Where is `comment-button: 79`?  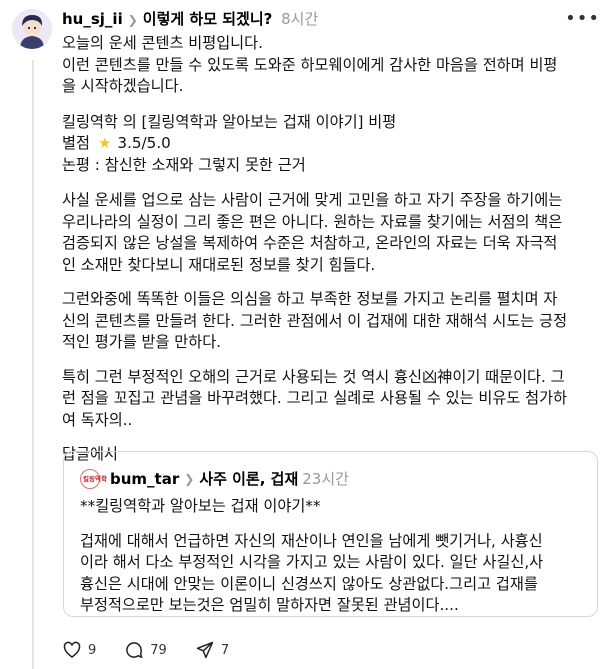 comment-button: 79 is located at coordinates (145, 650).